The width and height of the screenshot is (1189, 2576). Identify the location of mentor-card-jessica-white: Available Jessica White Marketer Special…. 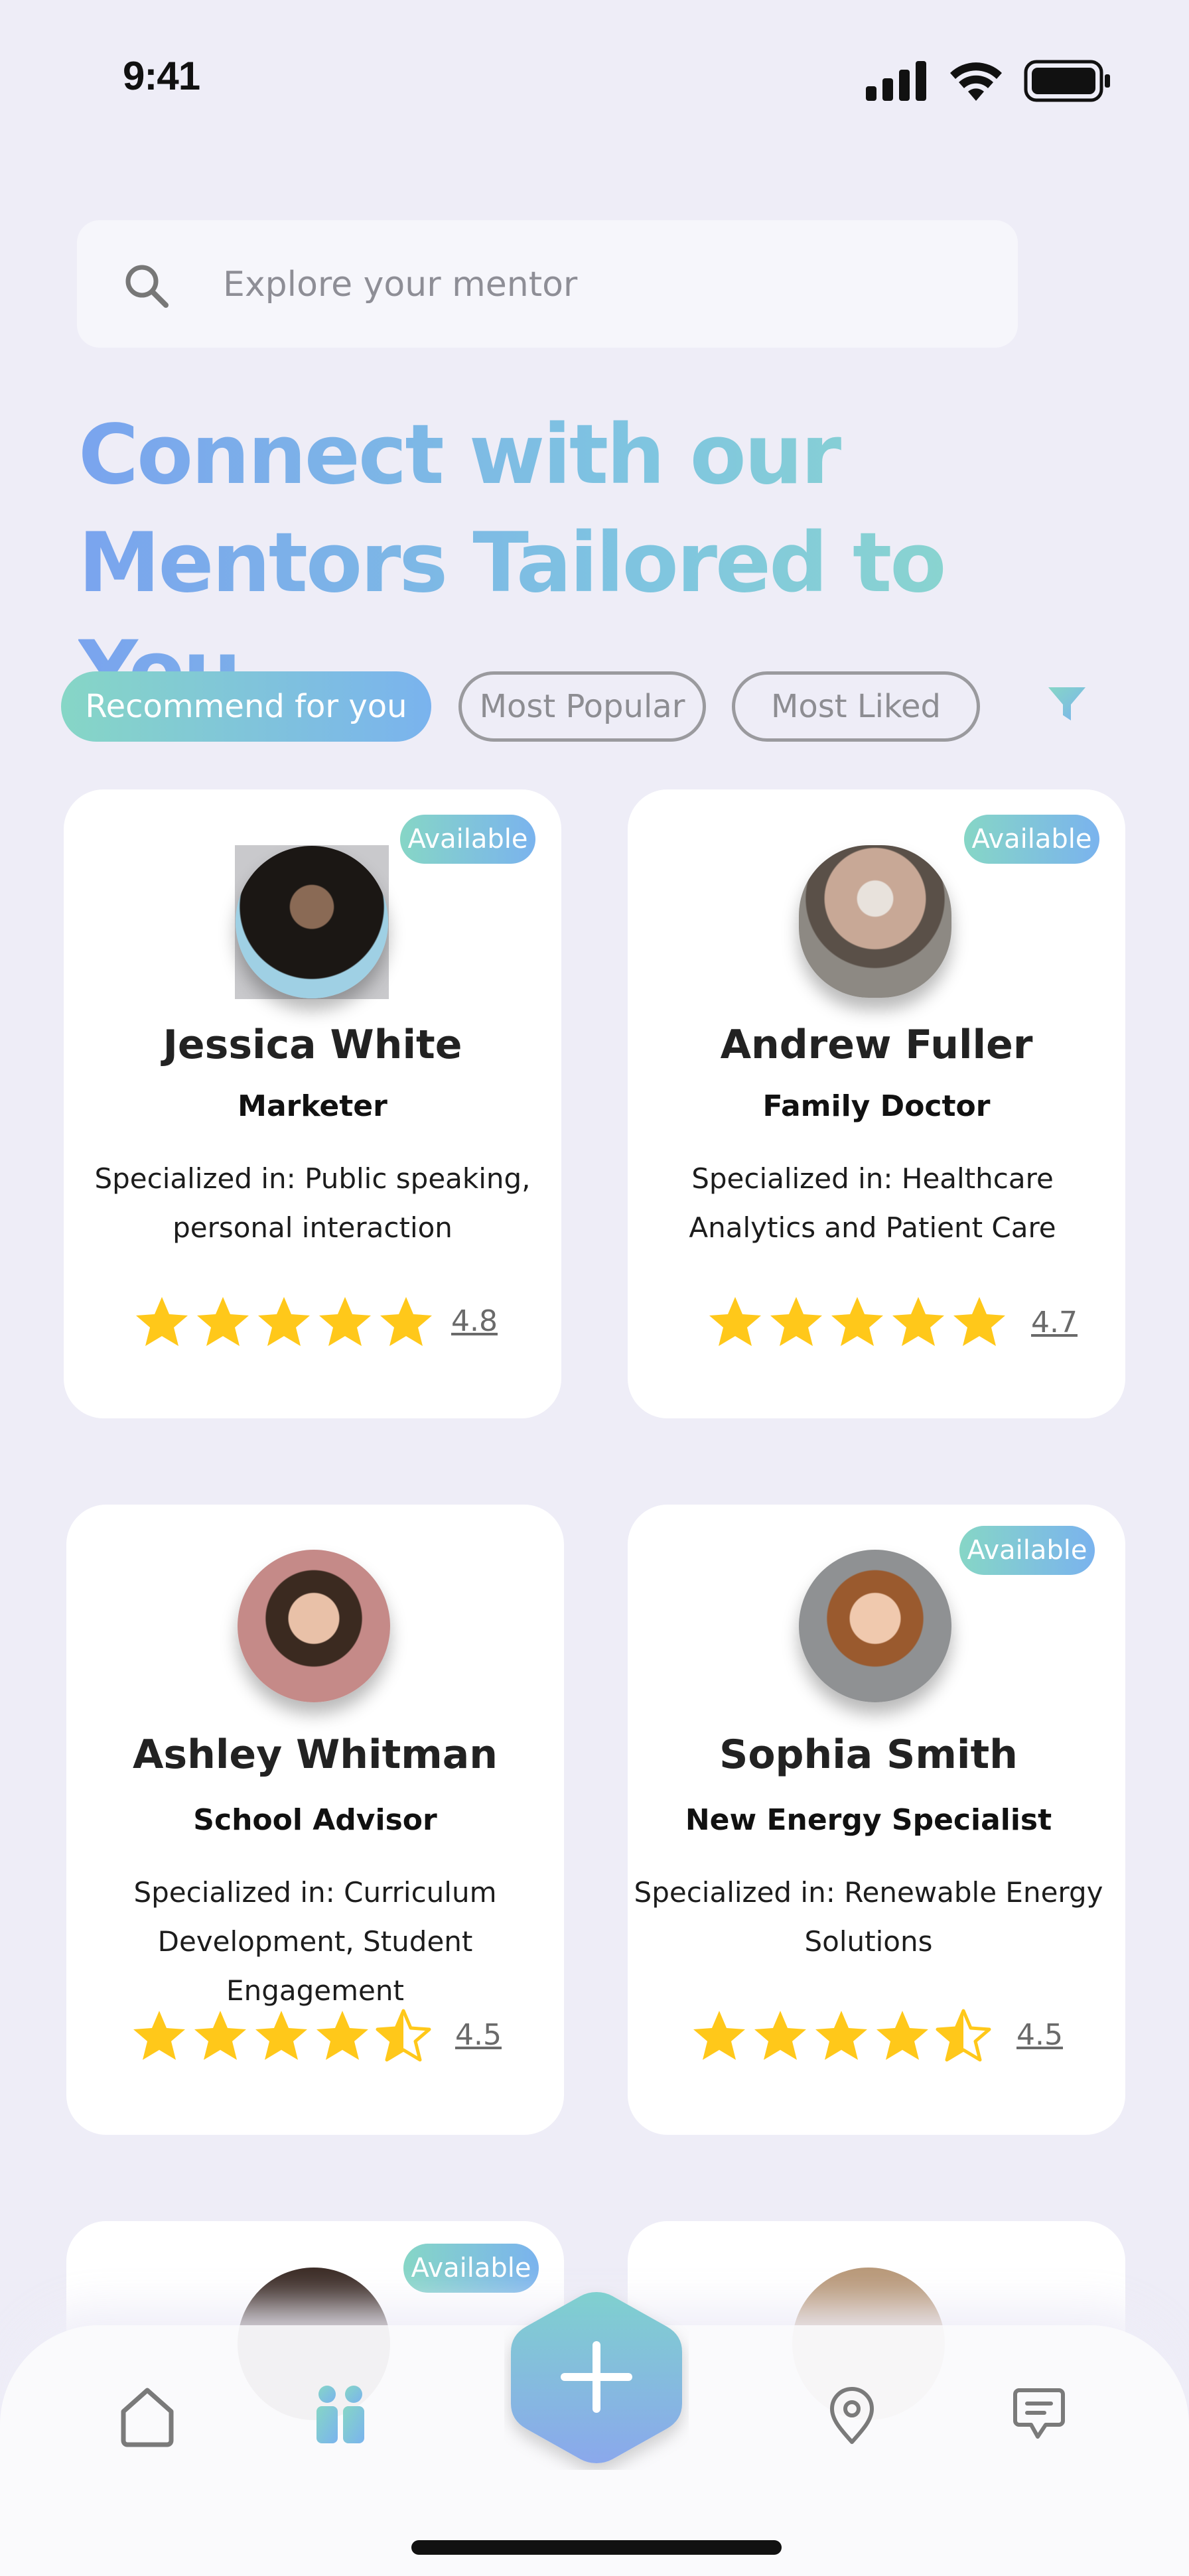
(312, 1103).